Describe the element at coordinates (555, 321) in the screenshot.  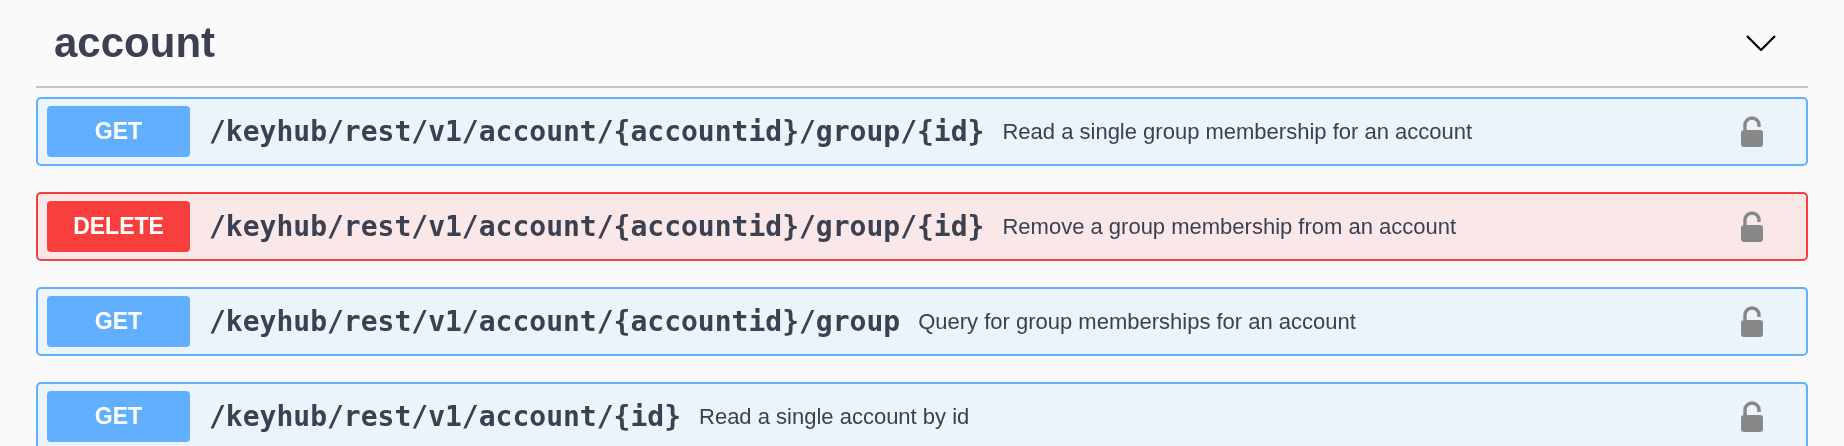
I see `endpoint-path: /keyhub/rest/v1/account/{accountid}/group` at that location.